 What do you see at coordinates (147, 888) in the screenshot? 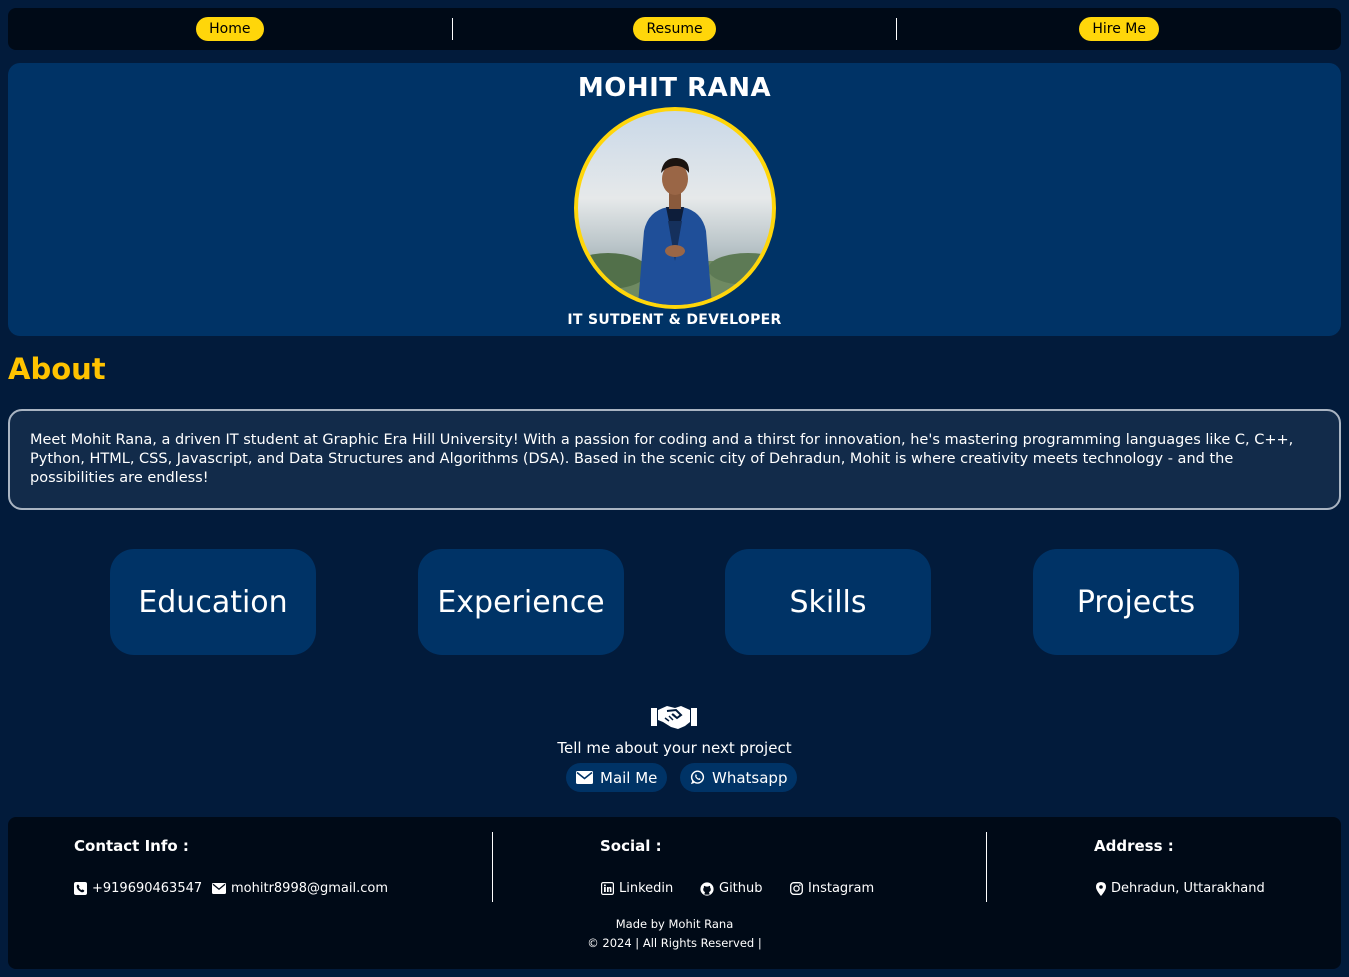
I see `phone-number: +919690463547` at bounding box center [147, 888].